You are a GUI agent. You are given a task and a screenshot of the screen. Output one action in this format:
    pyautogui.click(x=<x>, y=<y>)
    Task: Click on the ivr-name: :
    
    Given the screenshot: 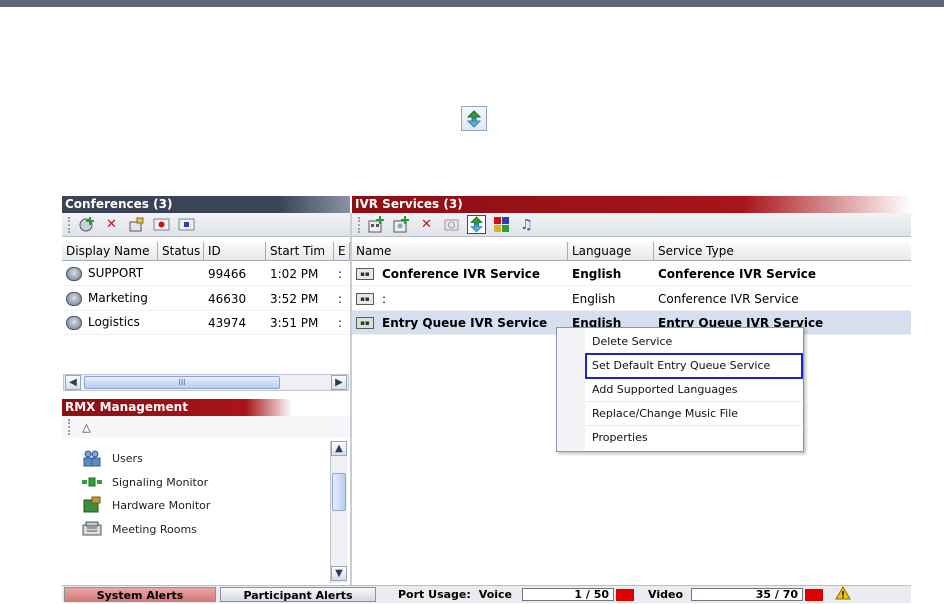 What is the action you would take?
    pyautogui.click(x=384, y=298)
    